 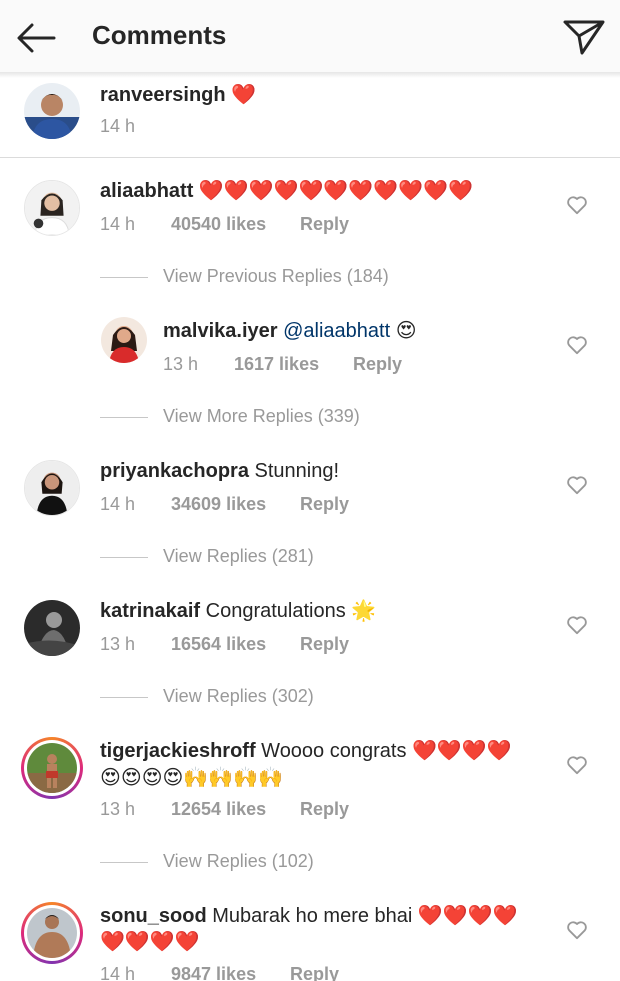 I want to click on comment-body: Mubarak ho mere bhai ❤️❤️❤️❤️, so click(x=365, y=916).